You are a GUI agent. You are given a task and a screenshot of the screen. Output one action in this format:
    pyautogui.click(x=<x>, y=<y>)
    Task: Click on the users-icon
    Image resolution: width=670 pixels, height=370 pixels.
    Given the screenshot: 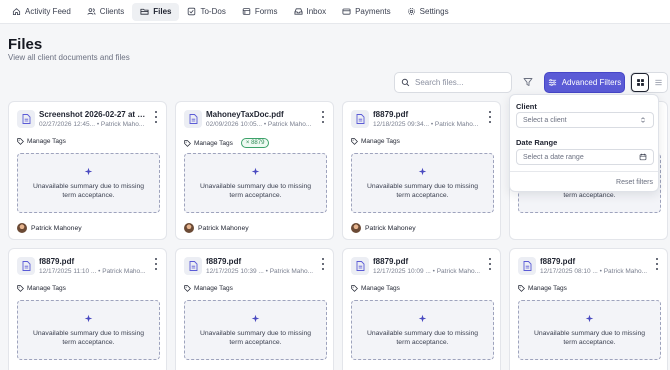 What is the action you would take?
    pyautogui.click(x=91, y=11)
    